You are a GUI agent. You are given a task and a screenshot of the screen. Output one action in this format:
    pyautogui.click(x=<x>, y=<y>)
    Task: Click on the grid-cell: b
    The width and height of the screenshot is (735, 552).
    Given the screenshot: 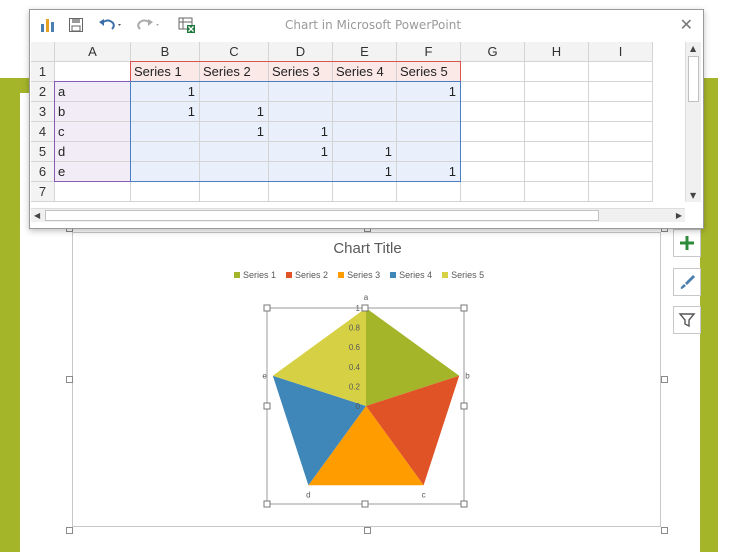 What is the action you would take?
    pyautogui.click(x=93, y=112)
    